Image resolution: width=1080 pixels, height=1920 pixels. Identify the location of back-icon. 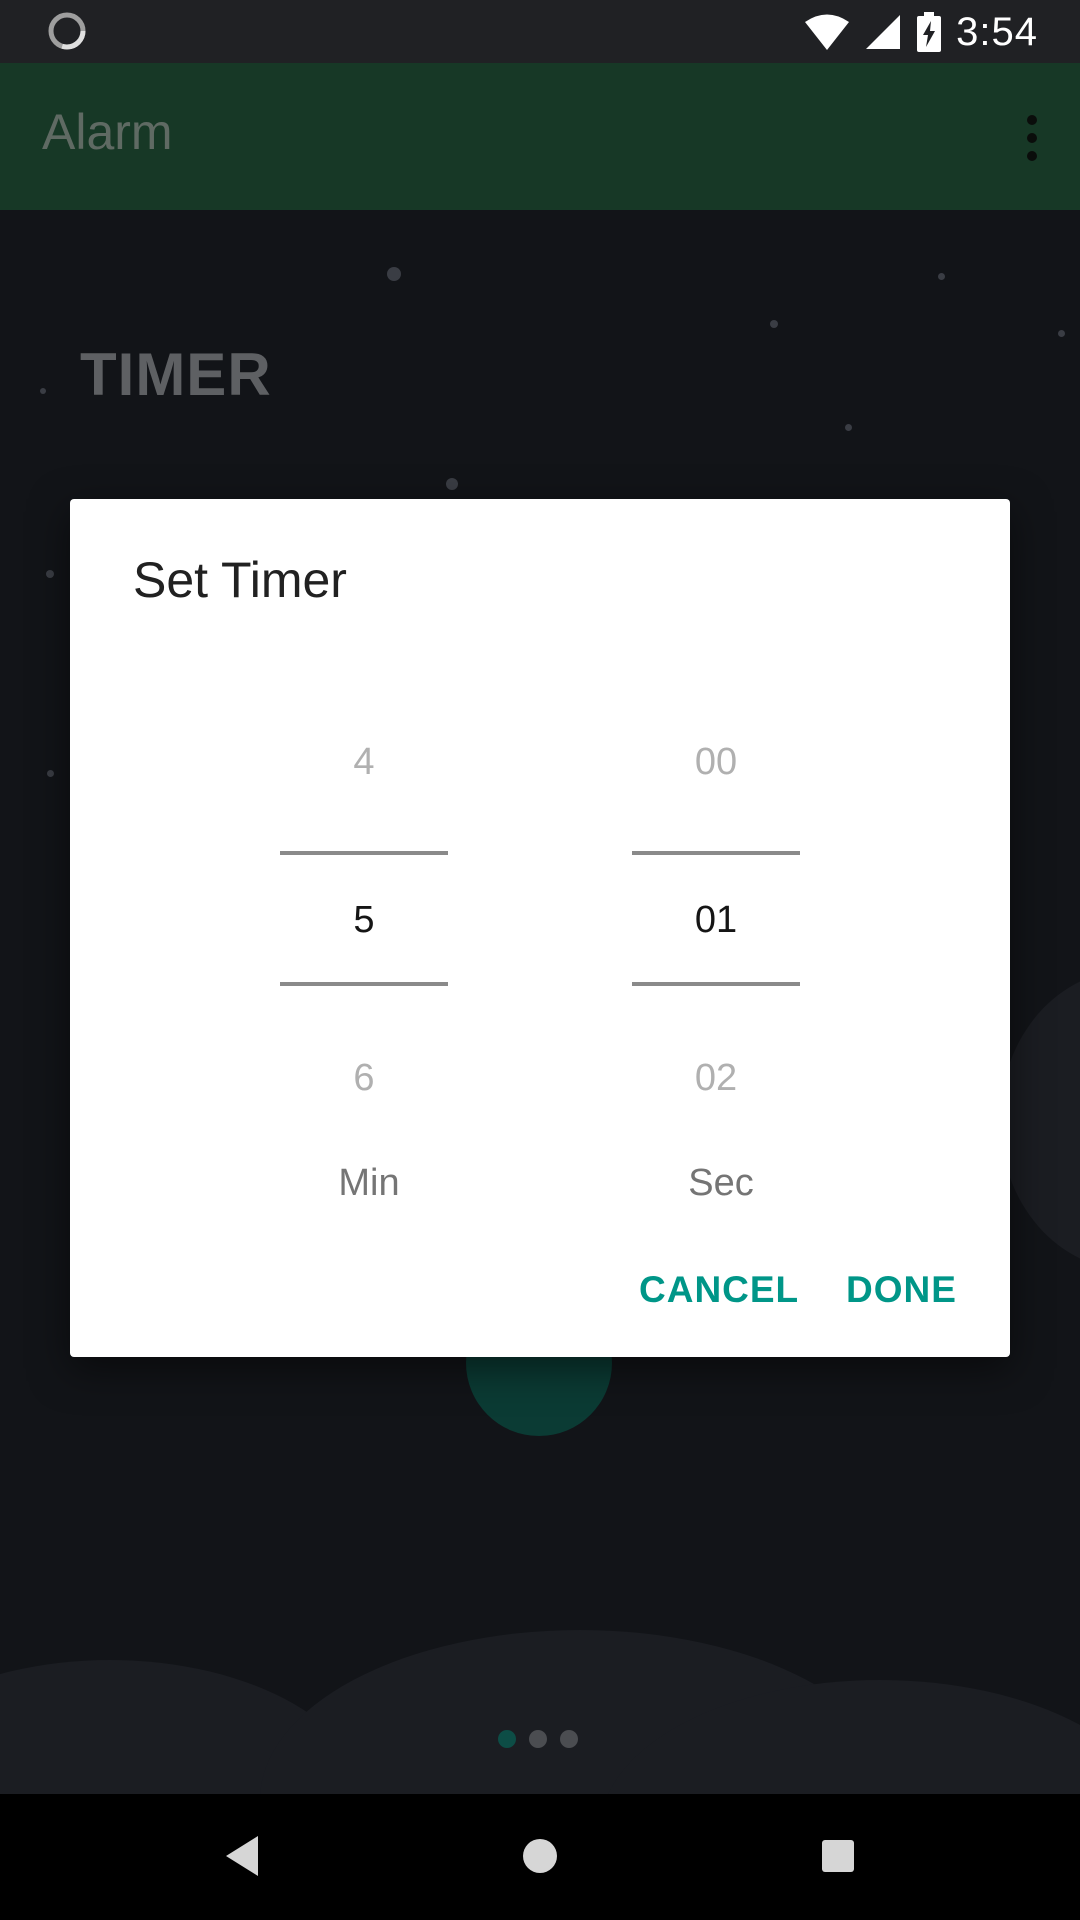
(242, 1856).